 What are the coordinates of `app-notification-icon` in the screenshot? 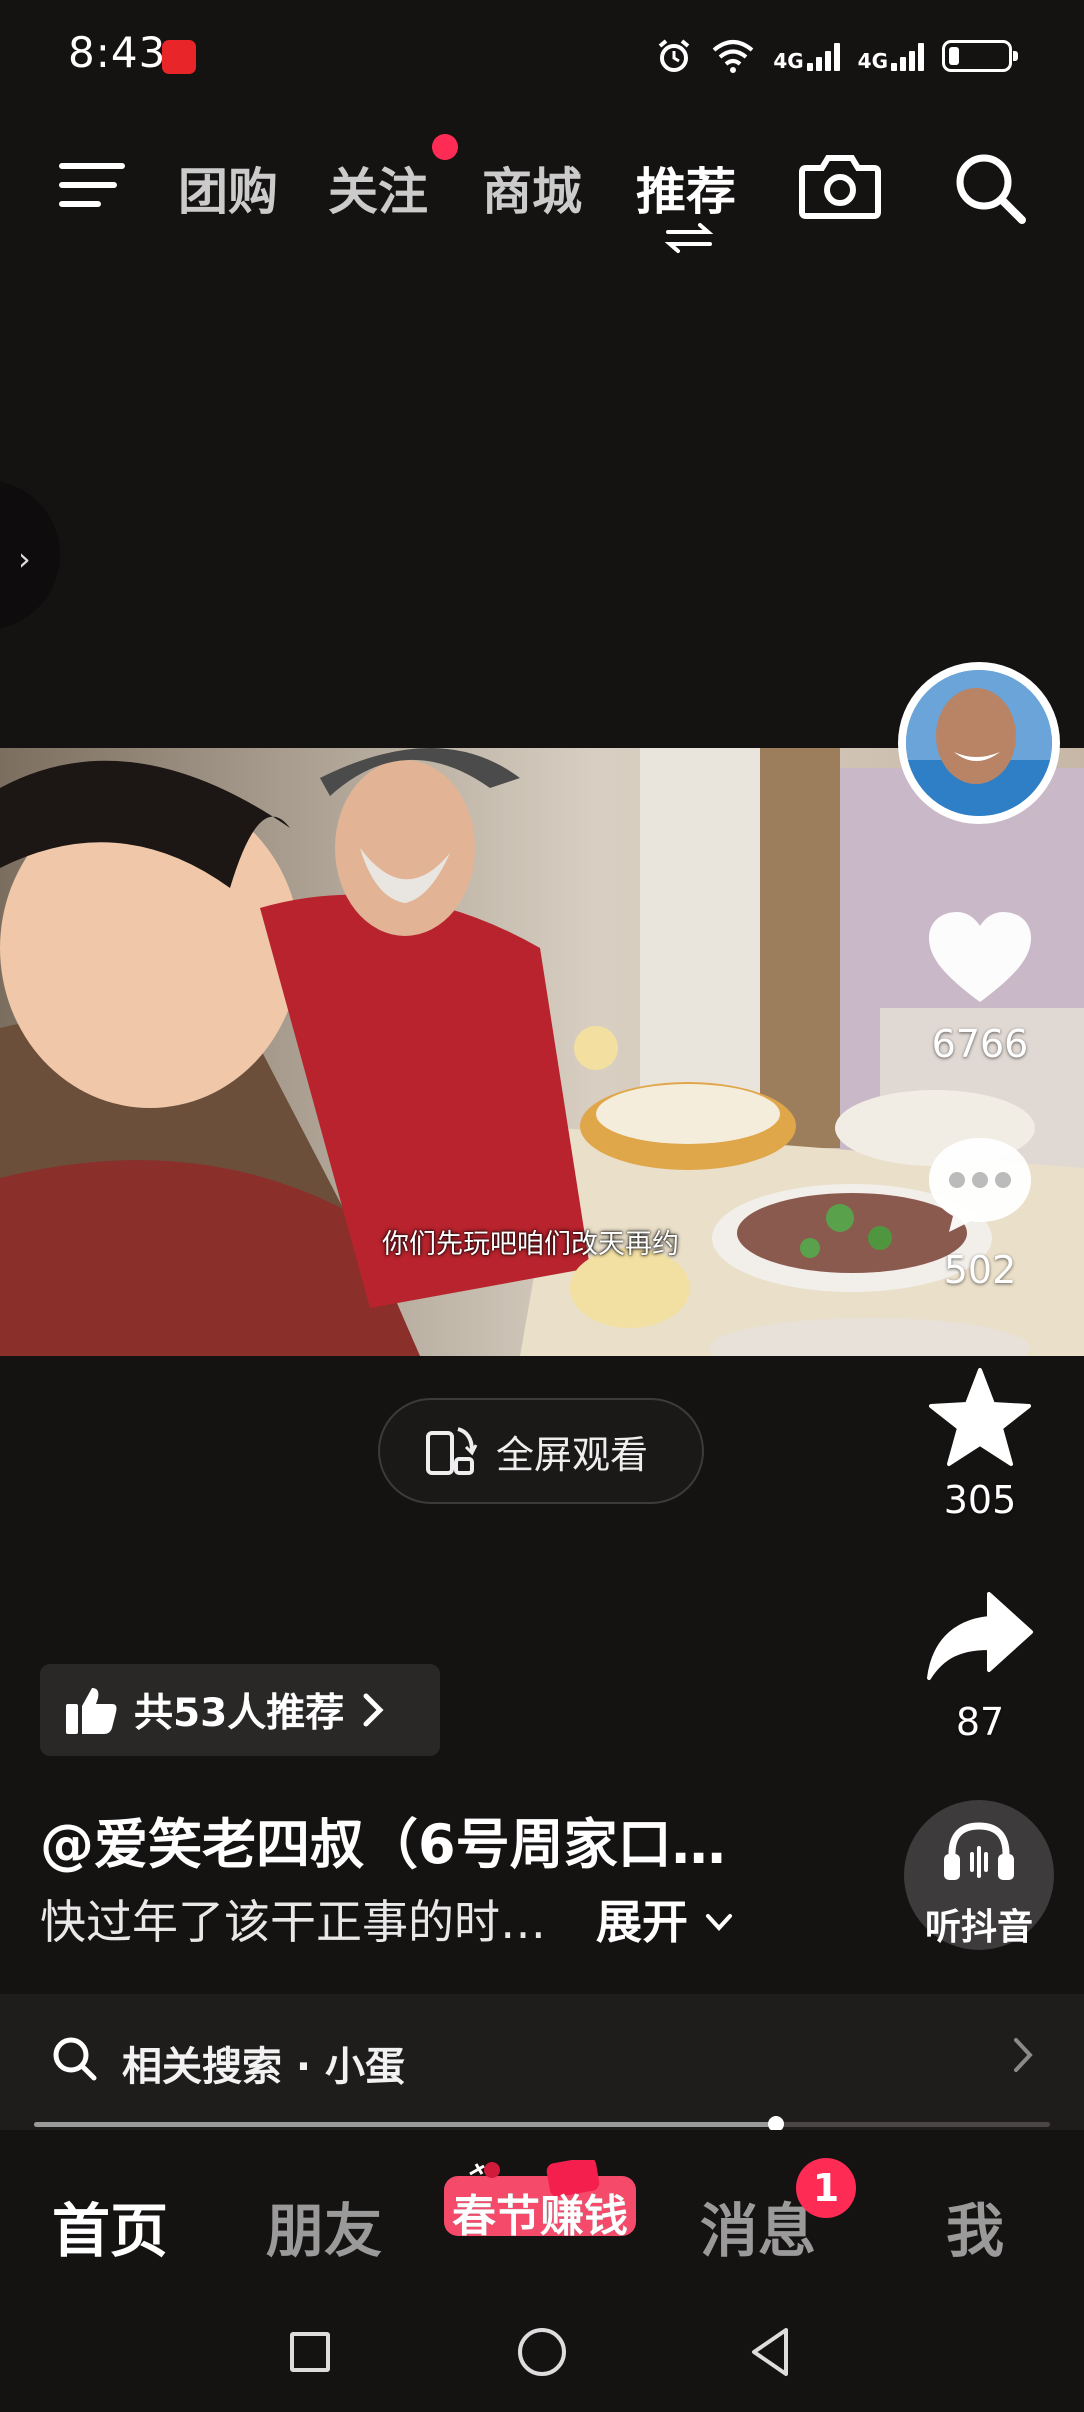 It's located at (179, 57).